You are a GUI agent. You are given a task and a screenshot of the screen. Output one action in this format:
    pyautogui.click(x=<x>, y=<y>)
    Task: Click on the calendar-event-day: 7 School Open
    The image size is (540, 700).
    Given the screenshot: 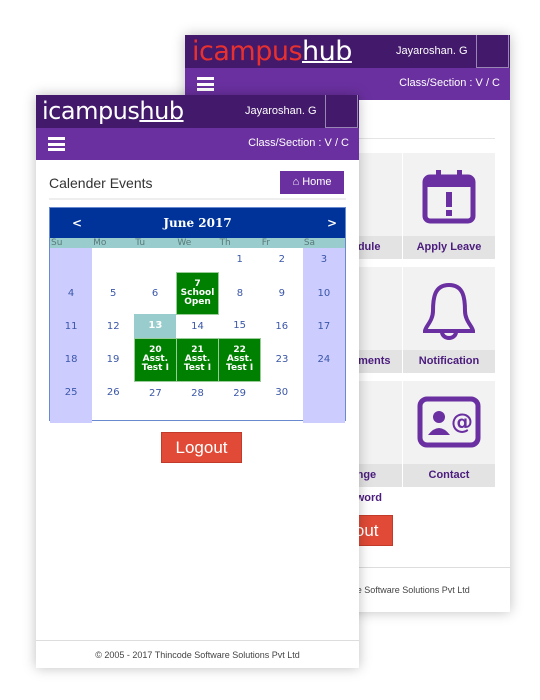 What is the action you would take?
    pyautogui.click(x=197, y=293)
    